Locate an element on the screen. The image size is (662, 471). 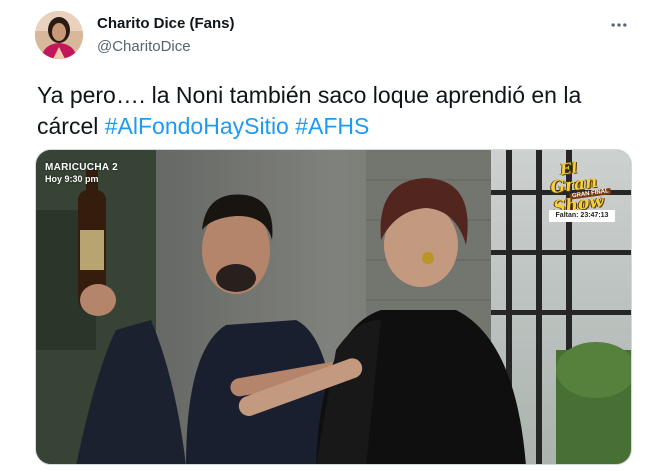
more-horizontal-icon is located at coordinates (619, 25).